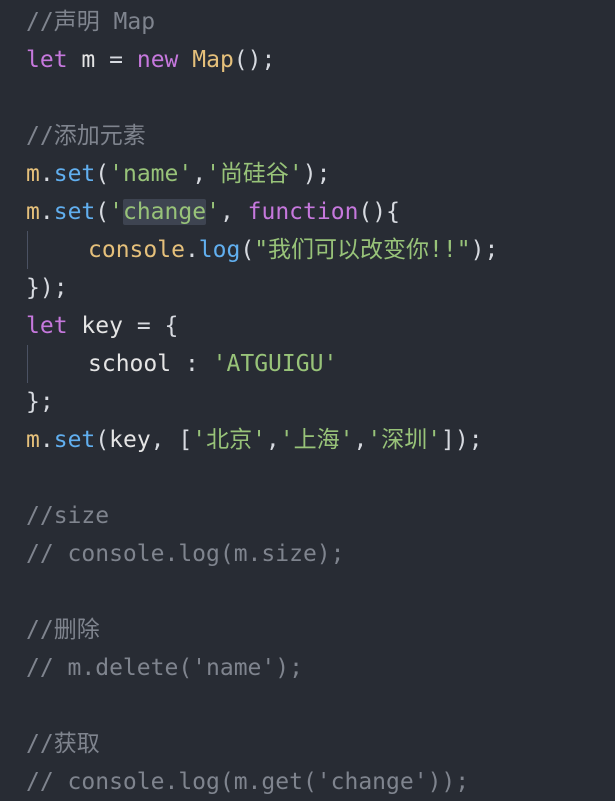 This screenshot has width=615, height=801. What do you see at coordinates (219, 250) in the screenshot?
I see `method-log: log` at bounding box center [219, 250].